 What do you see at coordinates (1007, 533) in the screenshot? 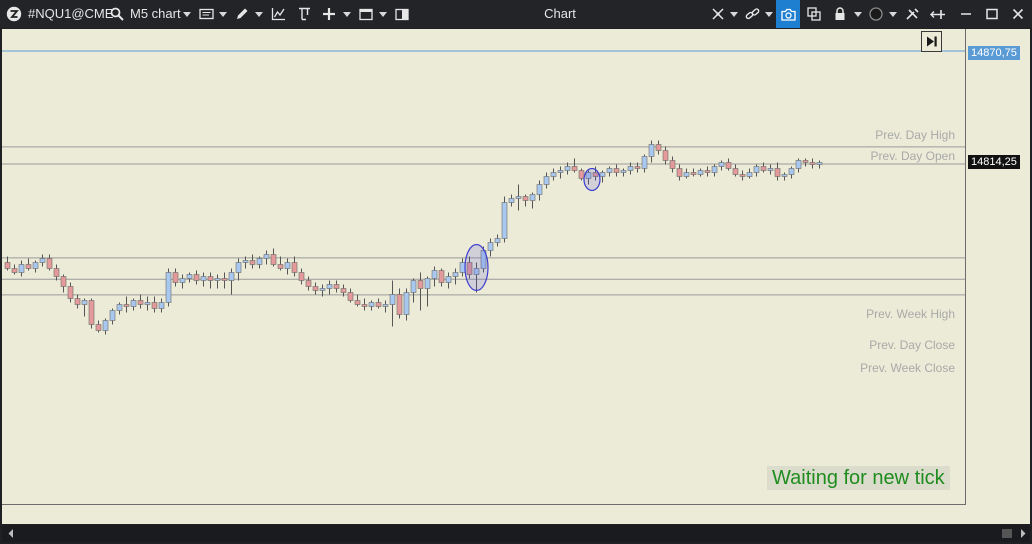
I see `scrollbar-thumb` at bounding box center [1007, 533].